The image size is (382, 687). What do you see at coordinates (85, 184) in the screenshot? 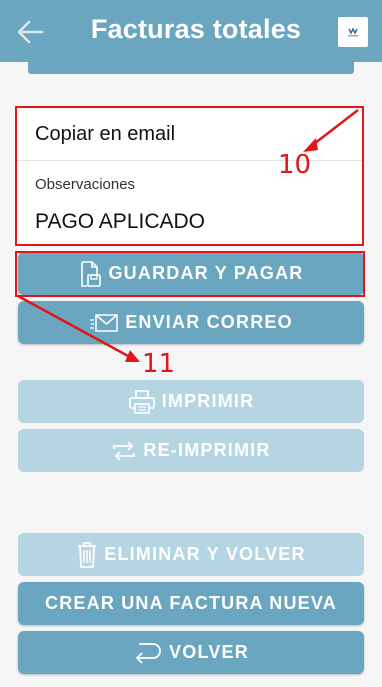
I see `observations-label: Observaciones` at bounding box center [85, 184].